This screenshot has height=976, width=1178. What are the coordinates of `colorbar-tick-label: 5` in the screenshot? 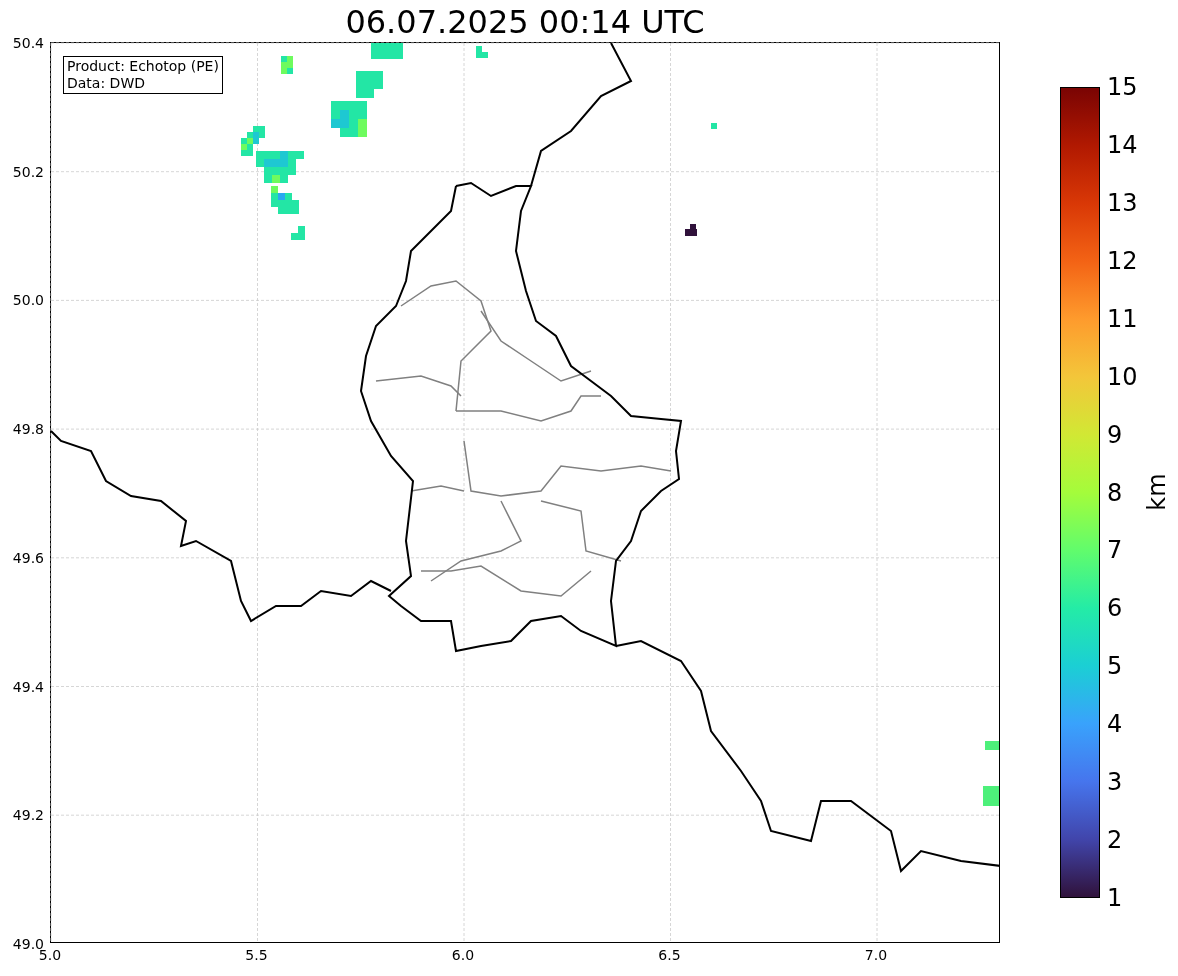 It's located at (1115, 666).